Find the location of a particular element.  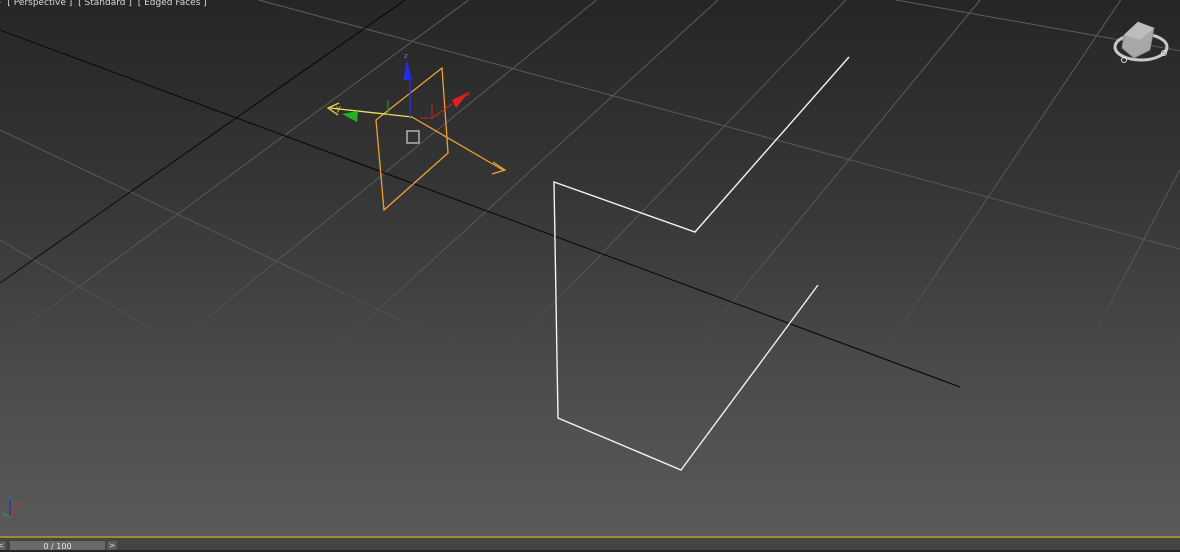

gizmo-x-label: x is located at coordinates (468, 94).